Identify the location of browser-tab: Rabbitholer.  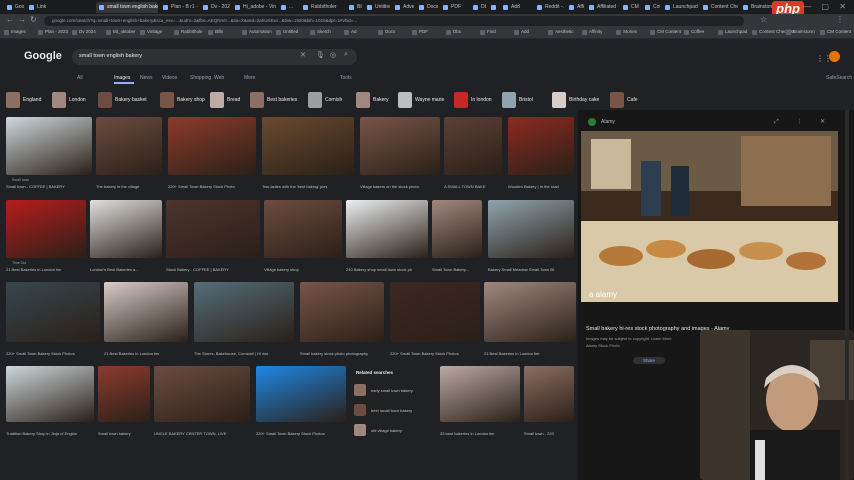
(322, 7).